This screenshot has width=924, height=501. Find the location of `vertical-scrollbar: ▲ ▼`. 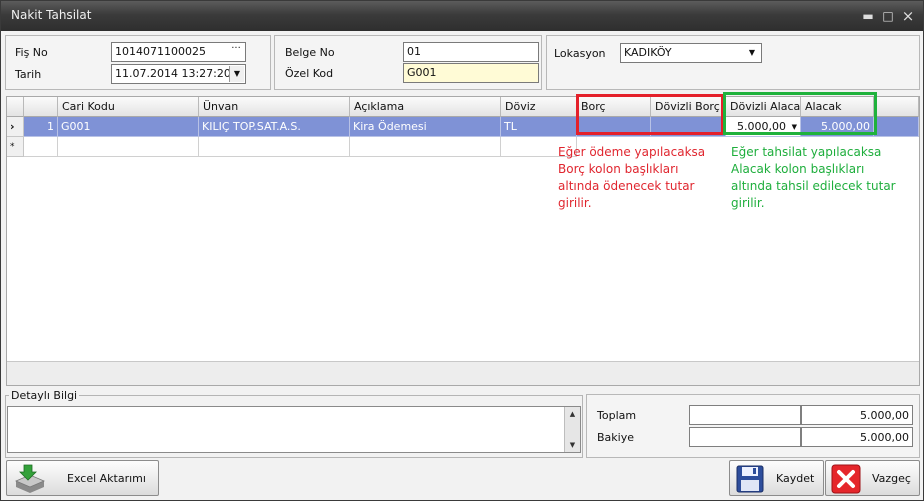

vertical-scrollbar: ▲ ▼ is located at coordinates (572, 429).